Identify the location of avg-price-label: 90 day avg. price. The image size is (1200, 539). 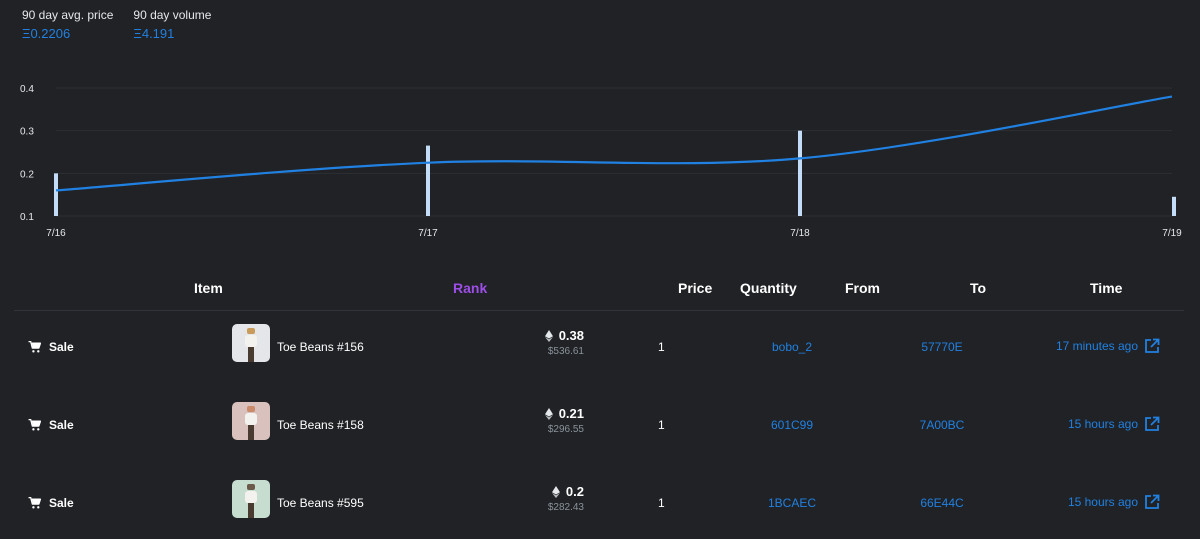
(68, 15).